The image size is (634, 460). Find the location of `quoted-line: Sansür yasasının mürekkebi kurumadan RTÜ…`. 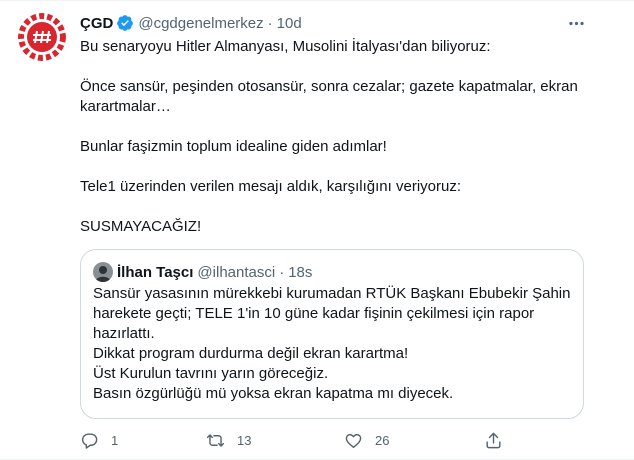

quoted-line: Sansür yasasının mürekkebi kurumadan RTÜ… is located at coordinates (332, 313).